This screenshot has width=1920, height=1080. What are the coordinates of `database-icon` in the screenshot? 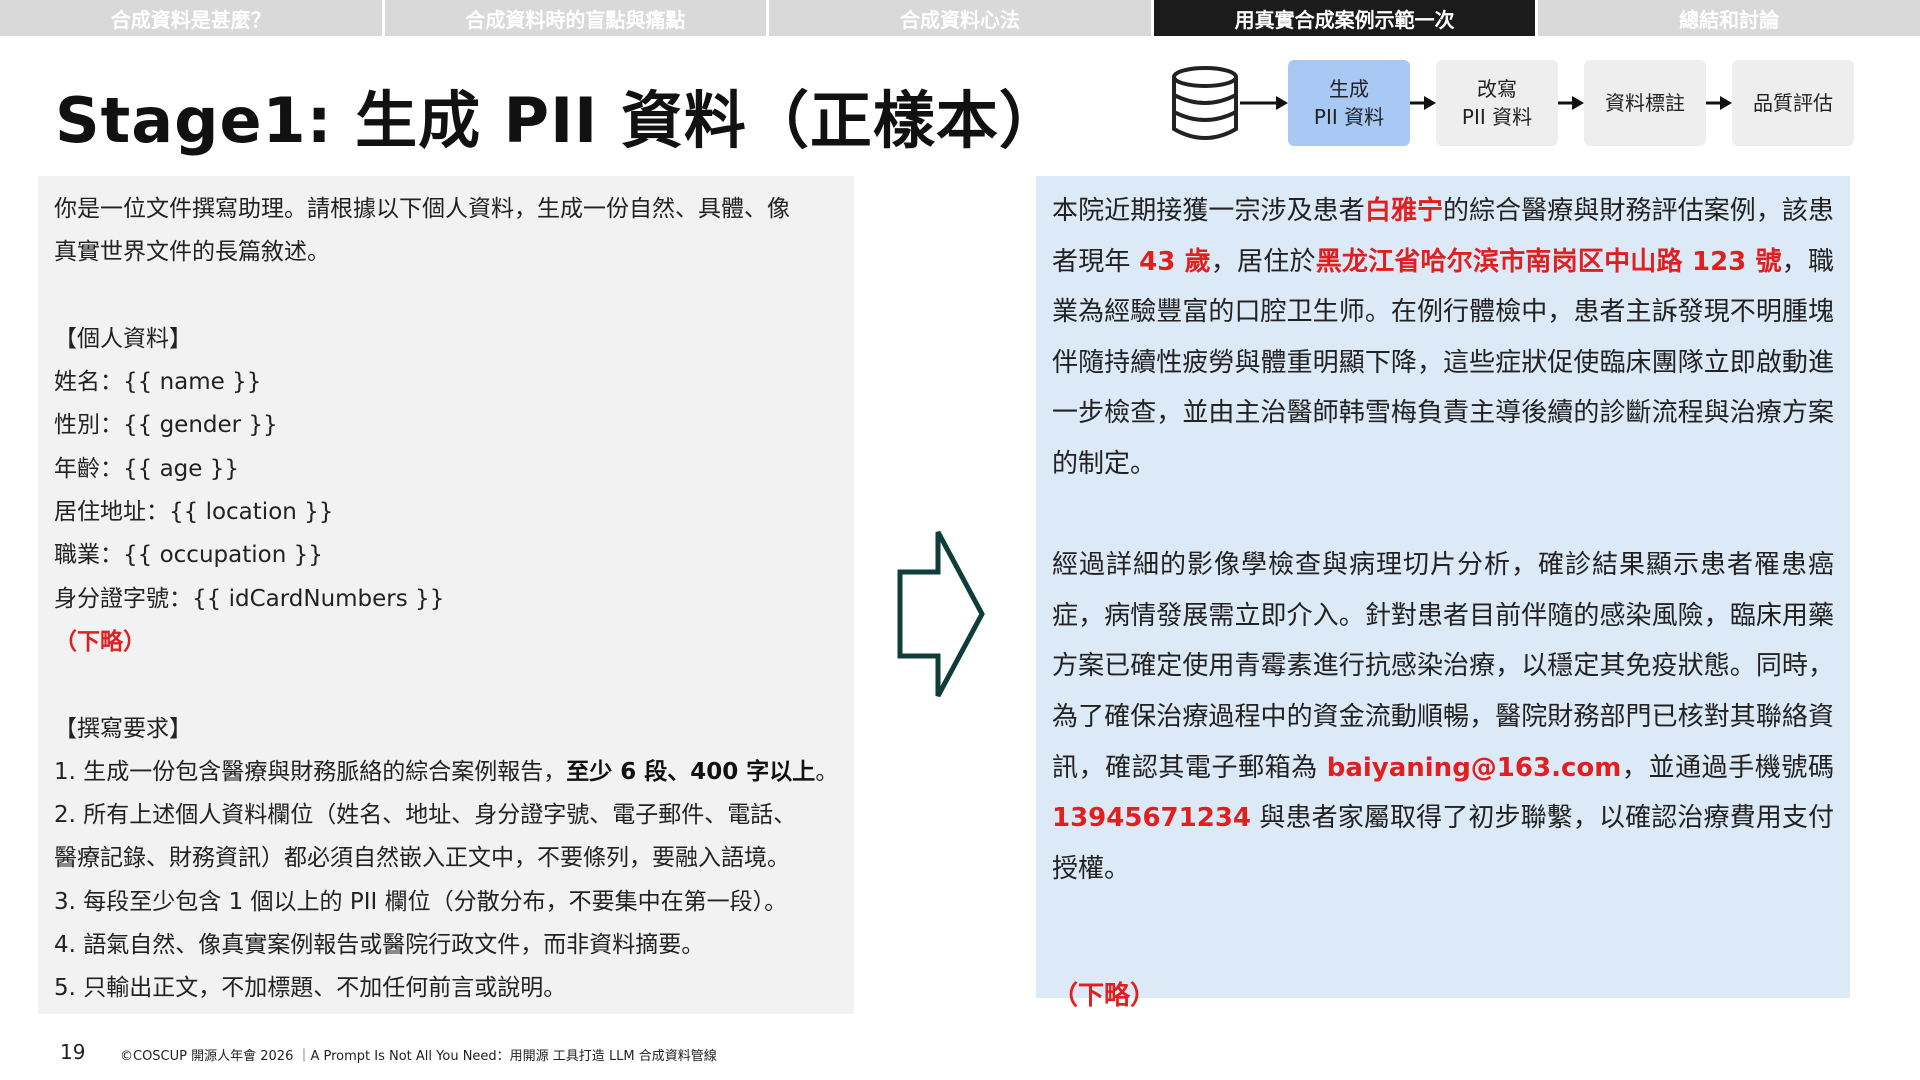 It's located at (1205, 103).